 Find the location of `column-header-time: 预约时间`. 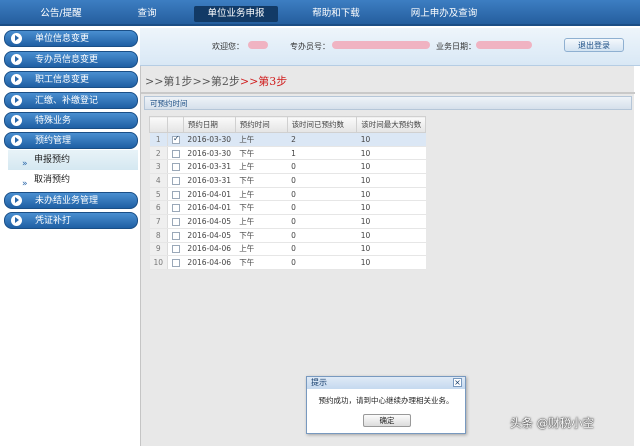

column-header-time: 预约时间 is located at coordinates (261, 124).